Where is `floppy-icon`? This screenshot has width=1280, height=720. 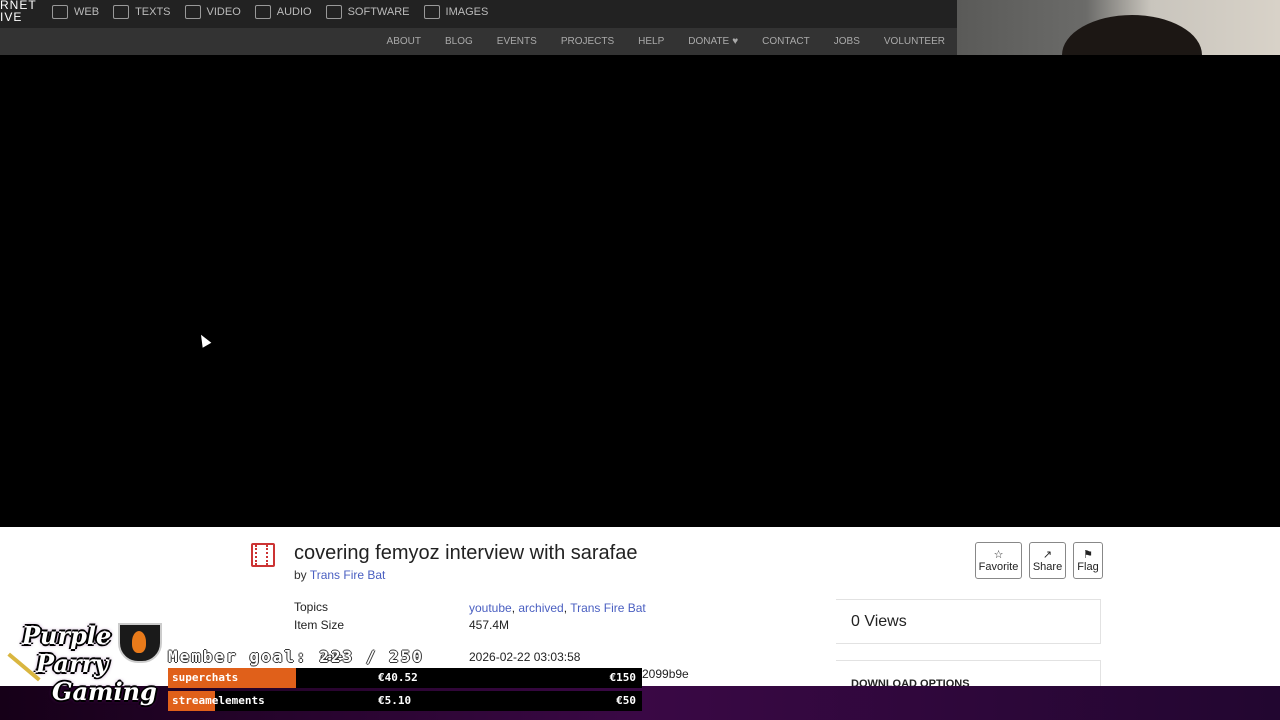 floppy-icon is located at coordinates (333, 12).